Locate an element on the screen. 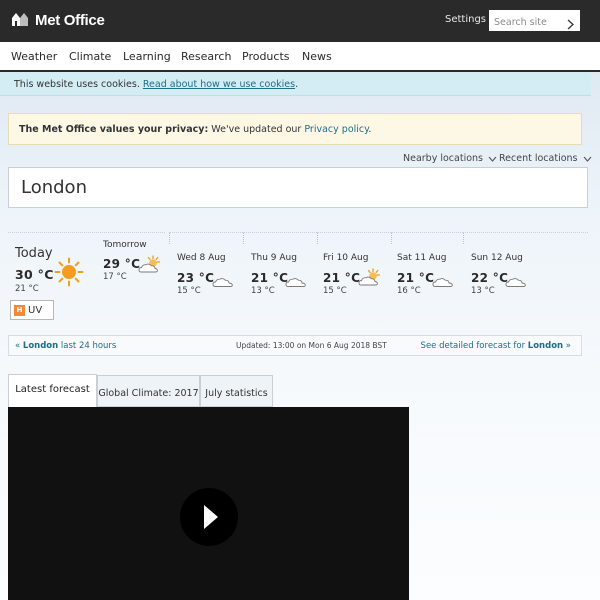 The height and width of the screenshot is (600, 600). search-submit-chevron-icon is located at coordinates (570, 22).